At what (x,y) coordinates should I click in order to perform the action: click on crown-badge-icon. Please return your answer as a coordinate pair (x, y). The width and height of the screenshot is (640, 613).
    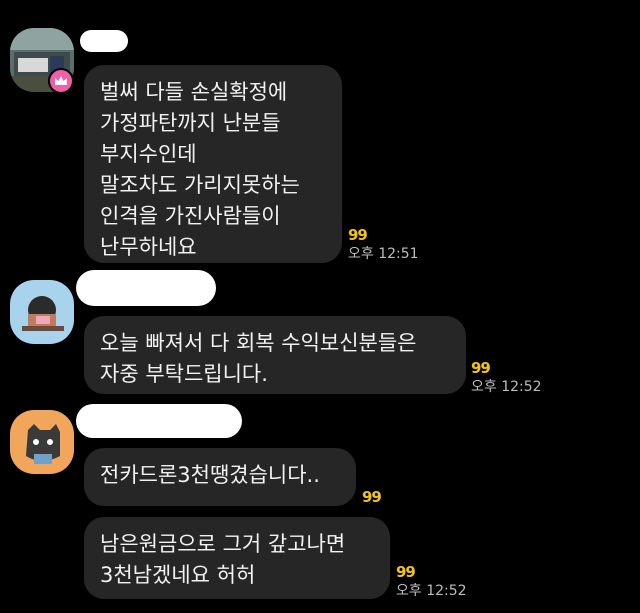
    Looking at the image, I should click on (61, 81).